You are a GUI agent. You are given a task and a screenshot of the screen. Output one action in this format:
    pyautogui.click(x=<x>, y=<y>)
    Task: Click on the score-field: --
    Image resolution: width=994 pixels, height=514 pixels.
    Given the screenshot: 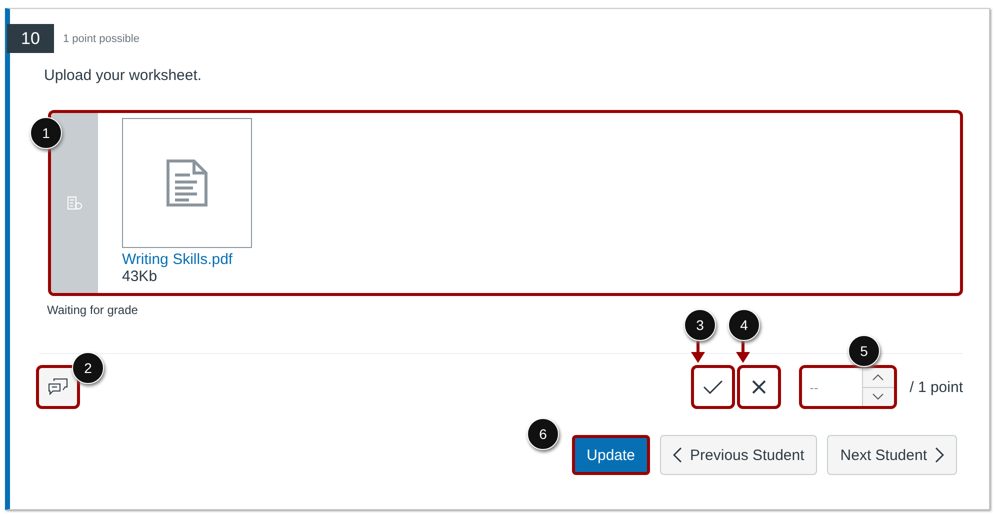 What is the action you would take?
    pyautogui.click(x=847, y=387)
    